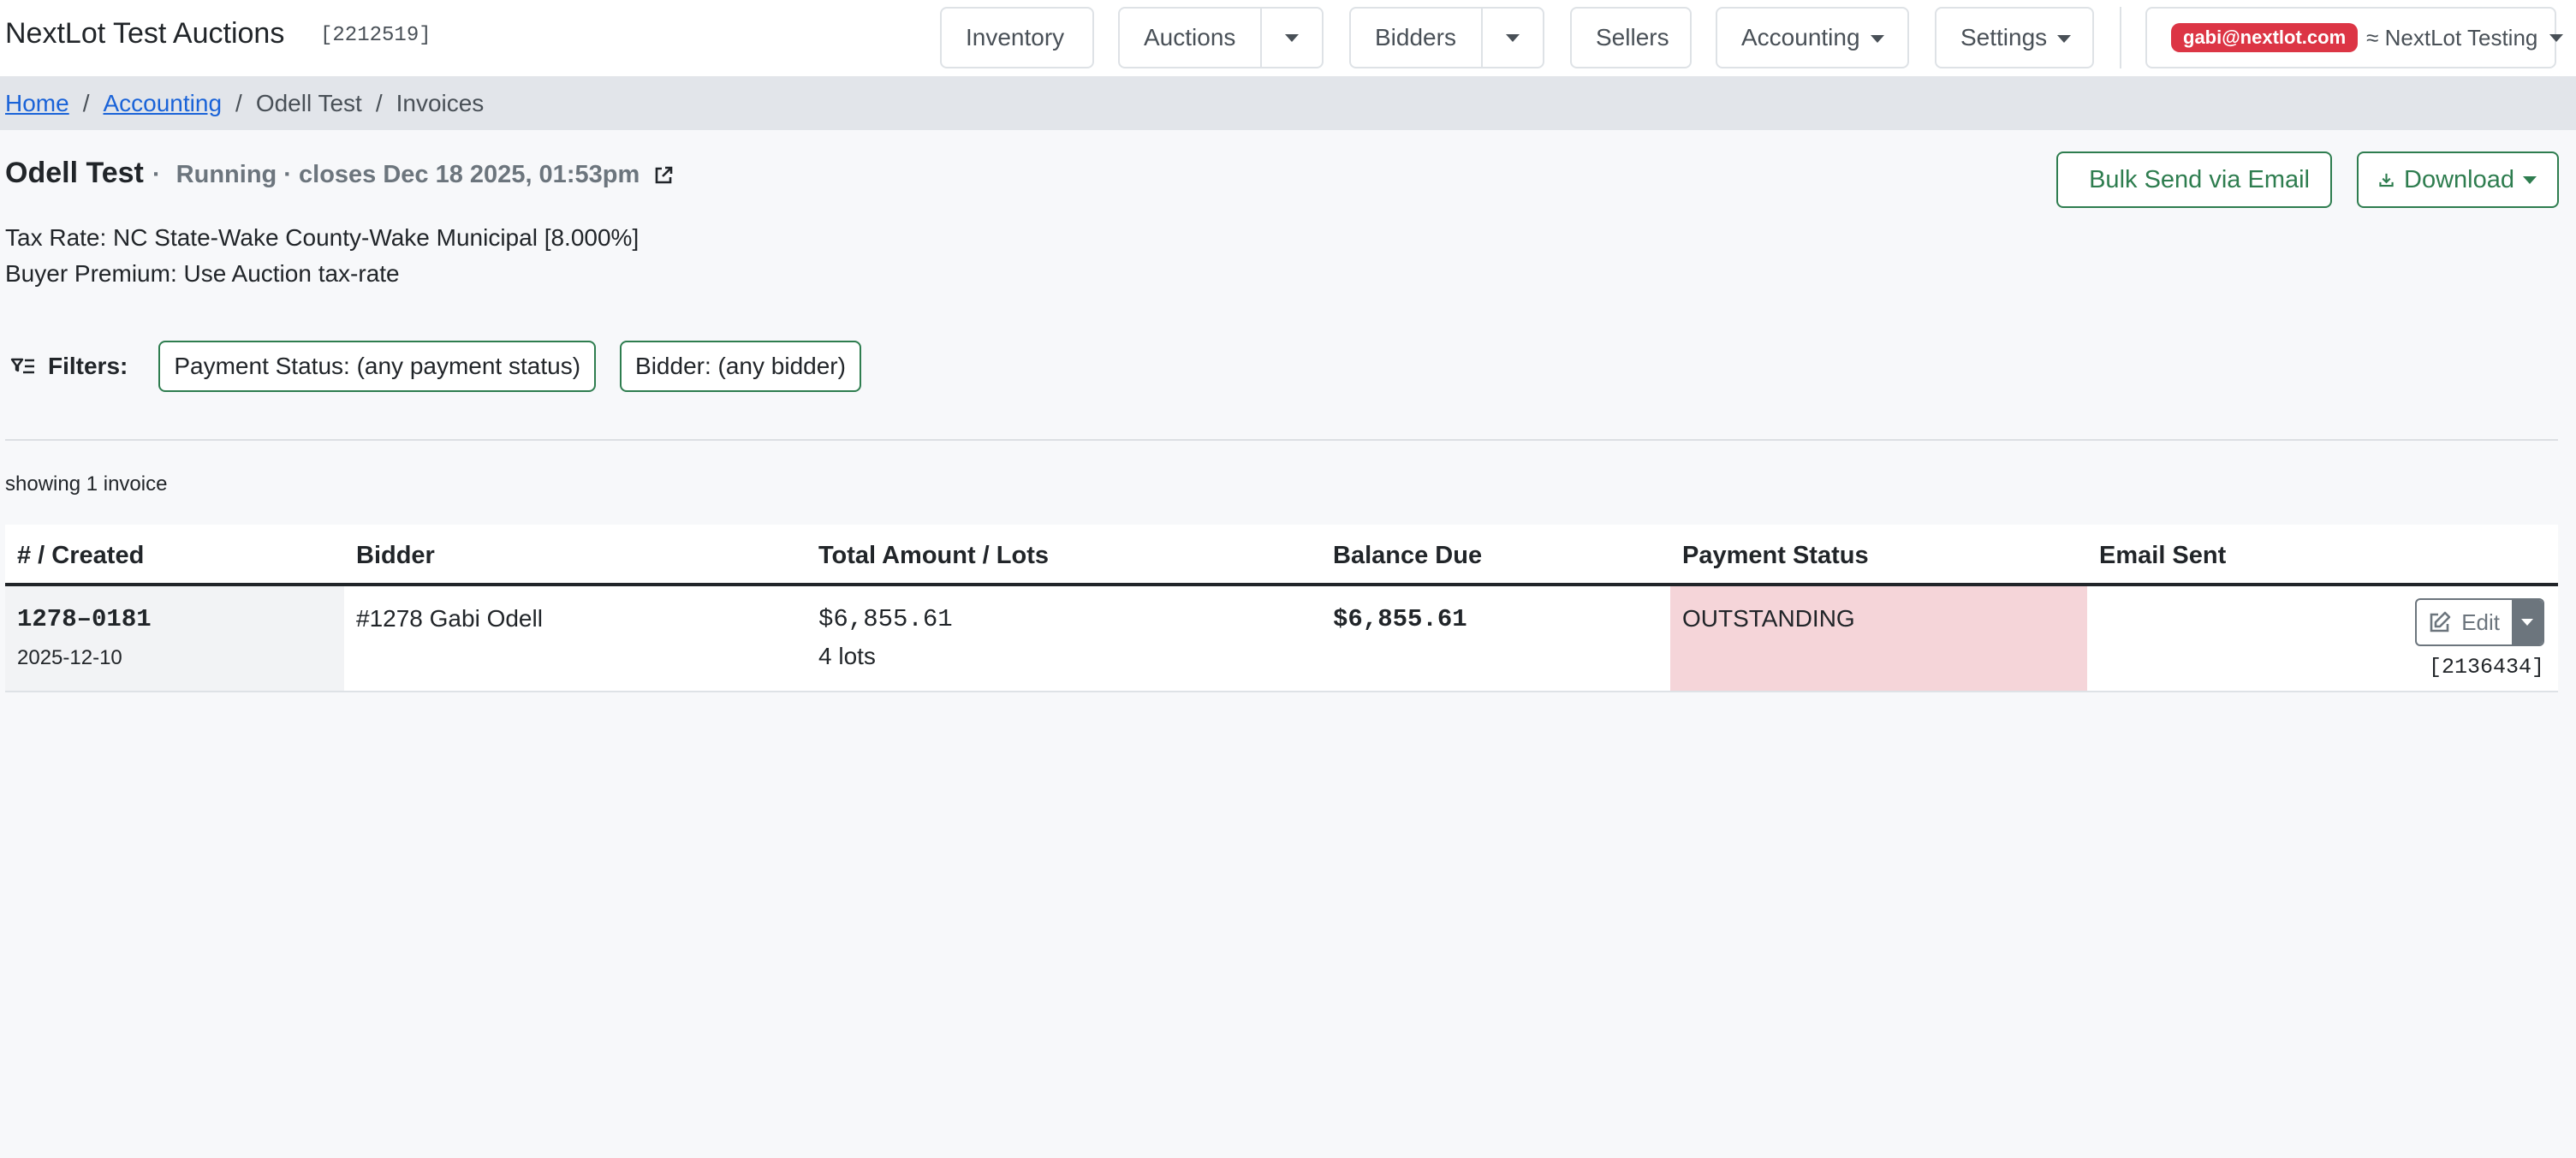 Image resolution: width=2576 pixels, height=1158 pixels. Describe the element at coordinates (162, 103) in the screenshot. I see `breadcrumb-accounting-link: Accounting` at that location.